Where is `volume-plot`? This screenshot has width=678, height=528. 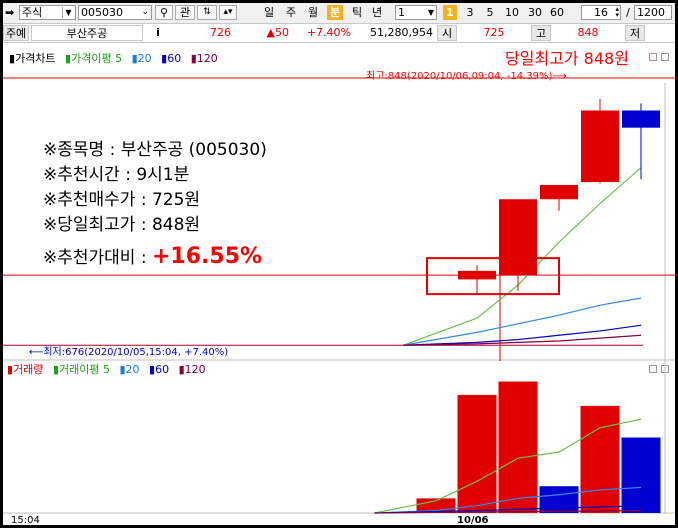 volume-plot is located at coordinates (517, 447).